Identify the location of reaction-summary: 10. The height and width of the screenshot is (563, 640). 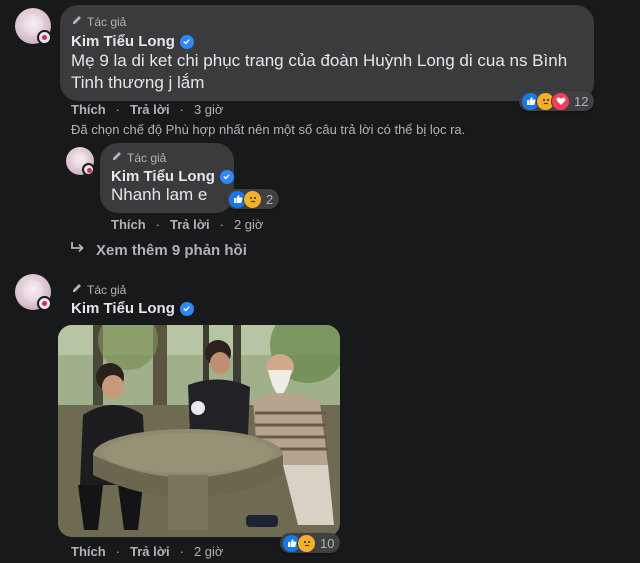
(310, 543).